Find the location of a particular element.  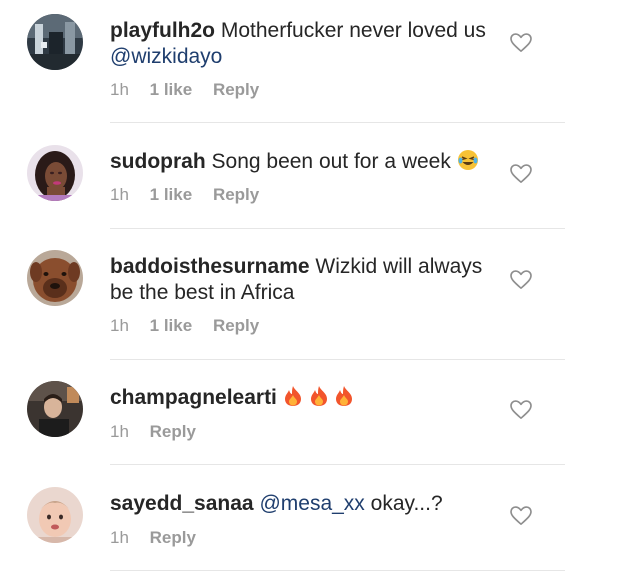

comment-body: champagnelearti is located at coordinates (302, 398).